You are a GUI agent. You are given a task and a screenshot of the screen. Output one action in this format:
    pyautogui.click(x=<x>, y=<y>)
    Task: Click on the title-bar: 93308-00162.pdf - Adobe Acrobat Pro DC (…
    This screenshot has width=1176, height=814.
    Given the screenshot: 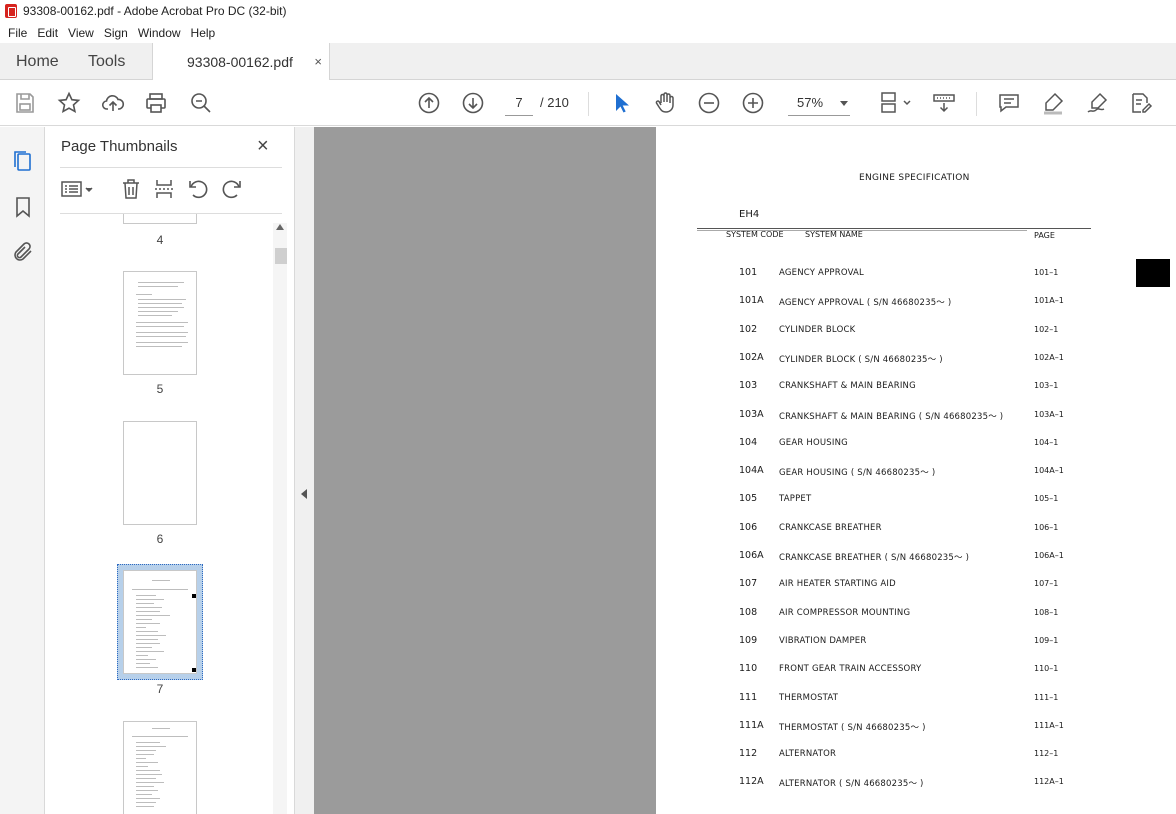 What is the action you would take?
    pyautogui.click(x=588, y=11)
    